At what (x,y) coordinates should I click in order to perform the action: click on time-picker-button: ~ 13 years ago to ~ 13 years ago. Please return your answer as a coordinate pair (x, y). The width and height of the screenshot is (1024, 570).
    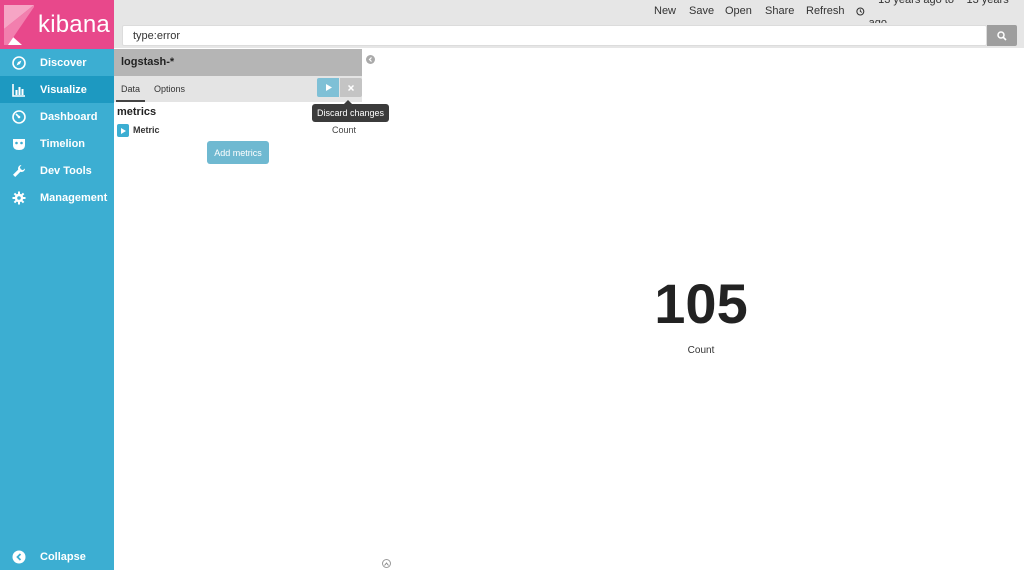
    Looking at the image, I should click on (940, 14).